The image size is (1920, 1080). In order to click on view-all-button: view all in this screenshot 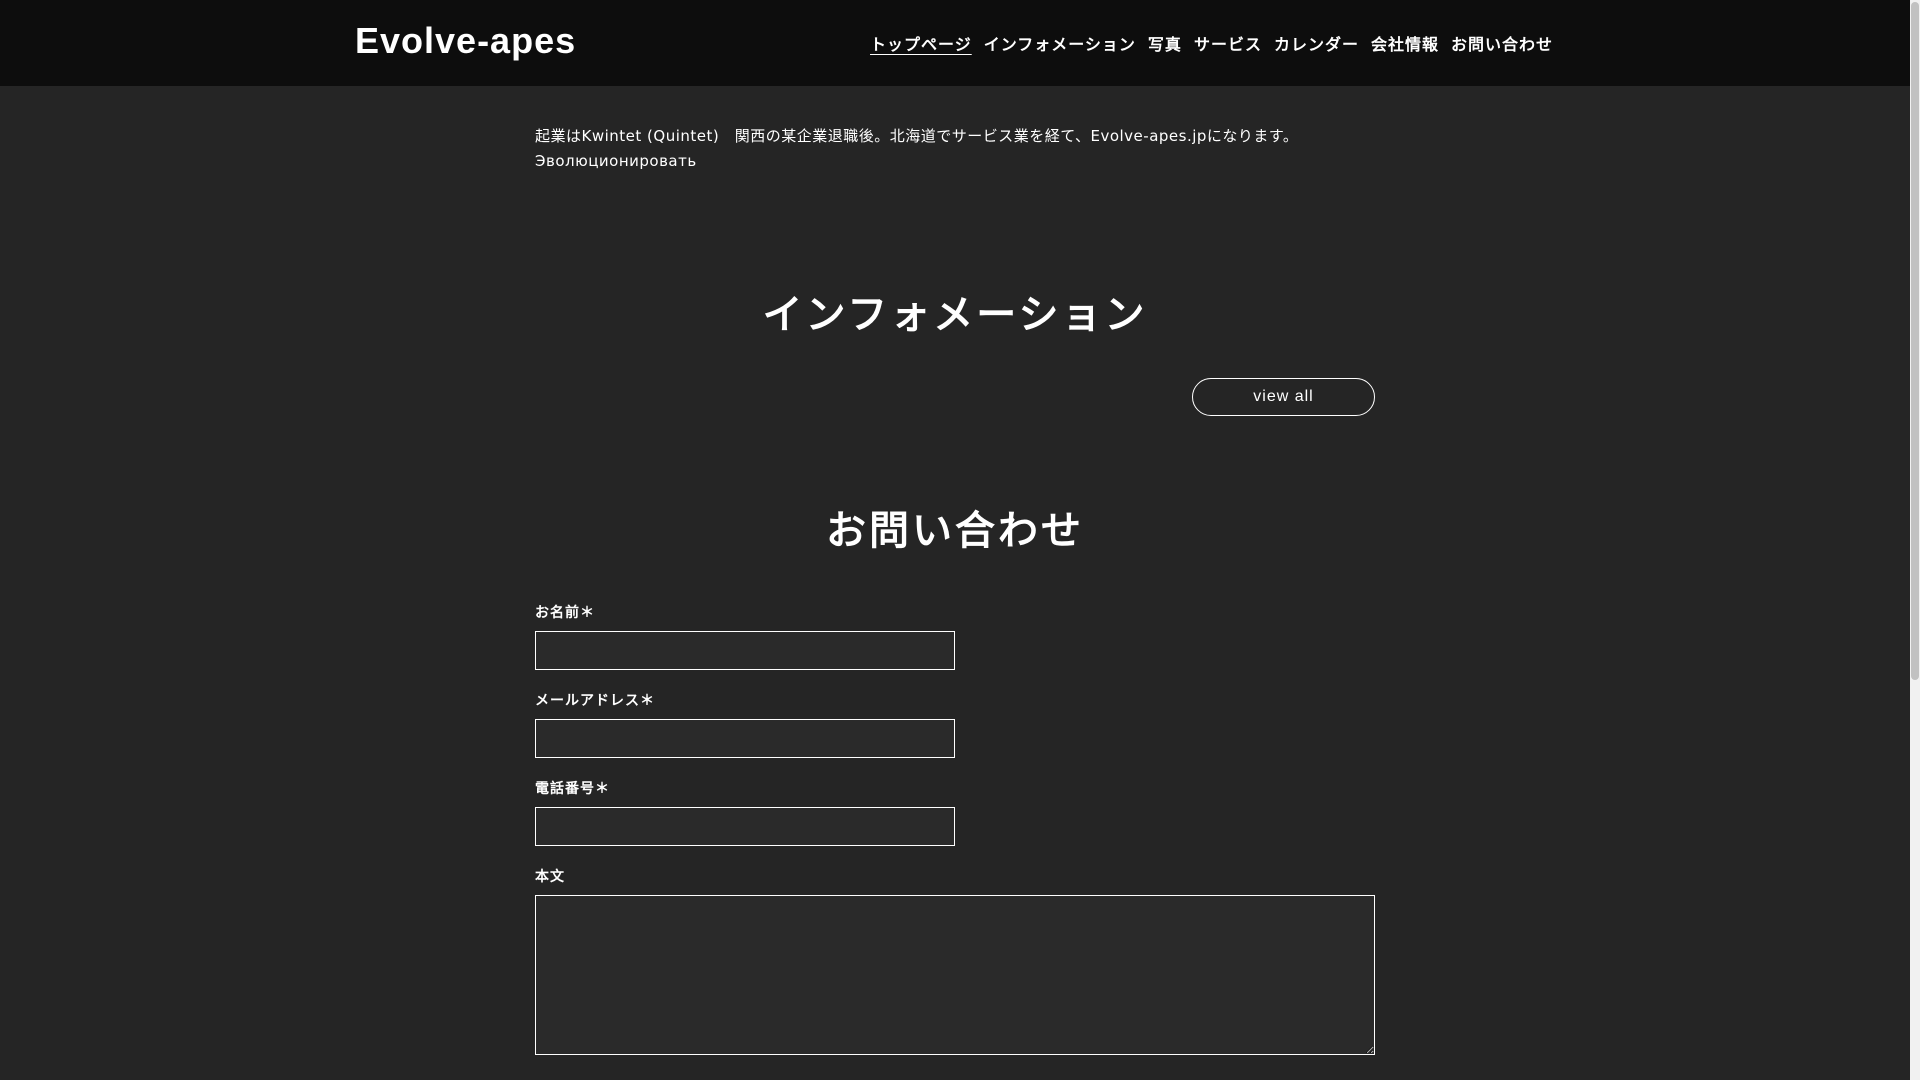, I will do `click(1283, 397)`.